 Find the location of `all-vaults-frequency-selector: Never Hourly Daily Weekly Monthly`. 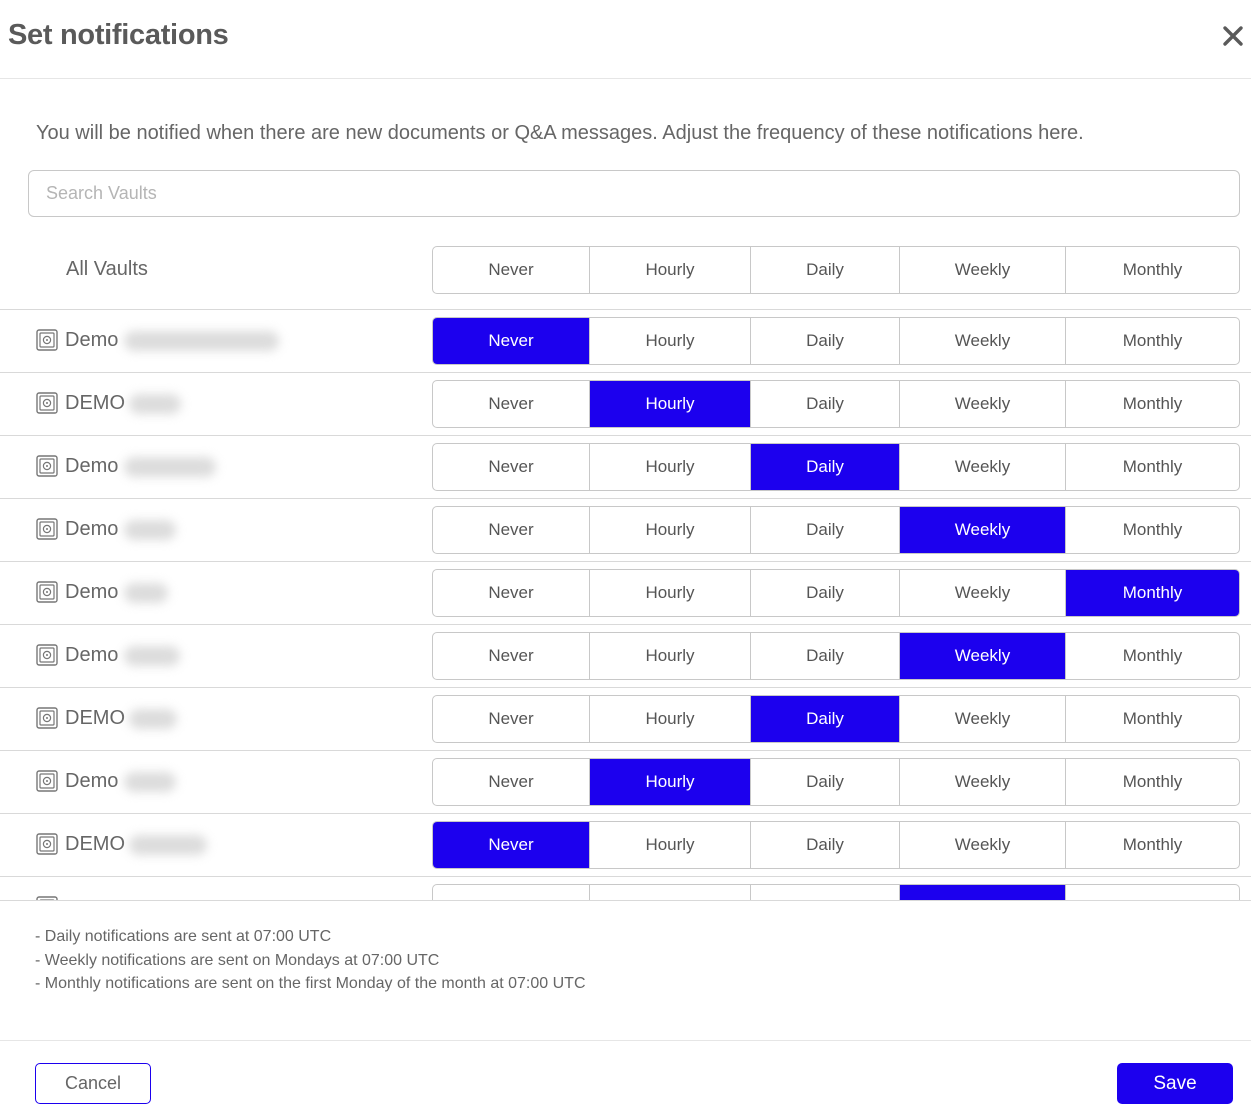

all-vaults-frequency-selector: Never Hourly Daily Weekly Monthly is located at coordinates (836, 270).